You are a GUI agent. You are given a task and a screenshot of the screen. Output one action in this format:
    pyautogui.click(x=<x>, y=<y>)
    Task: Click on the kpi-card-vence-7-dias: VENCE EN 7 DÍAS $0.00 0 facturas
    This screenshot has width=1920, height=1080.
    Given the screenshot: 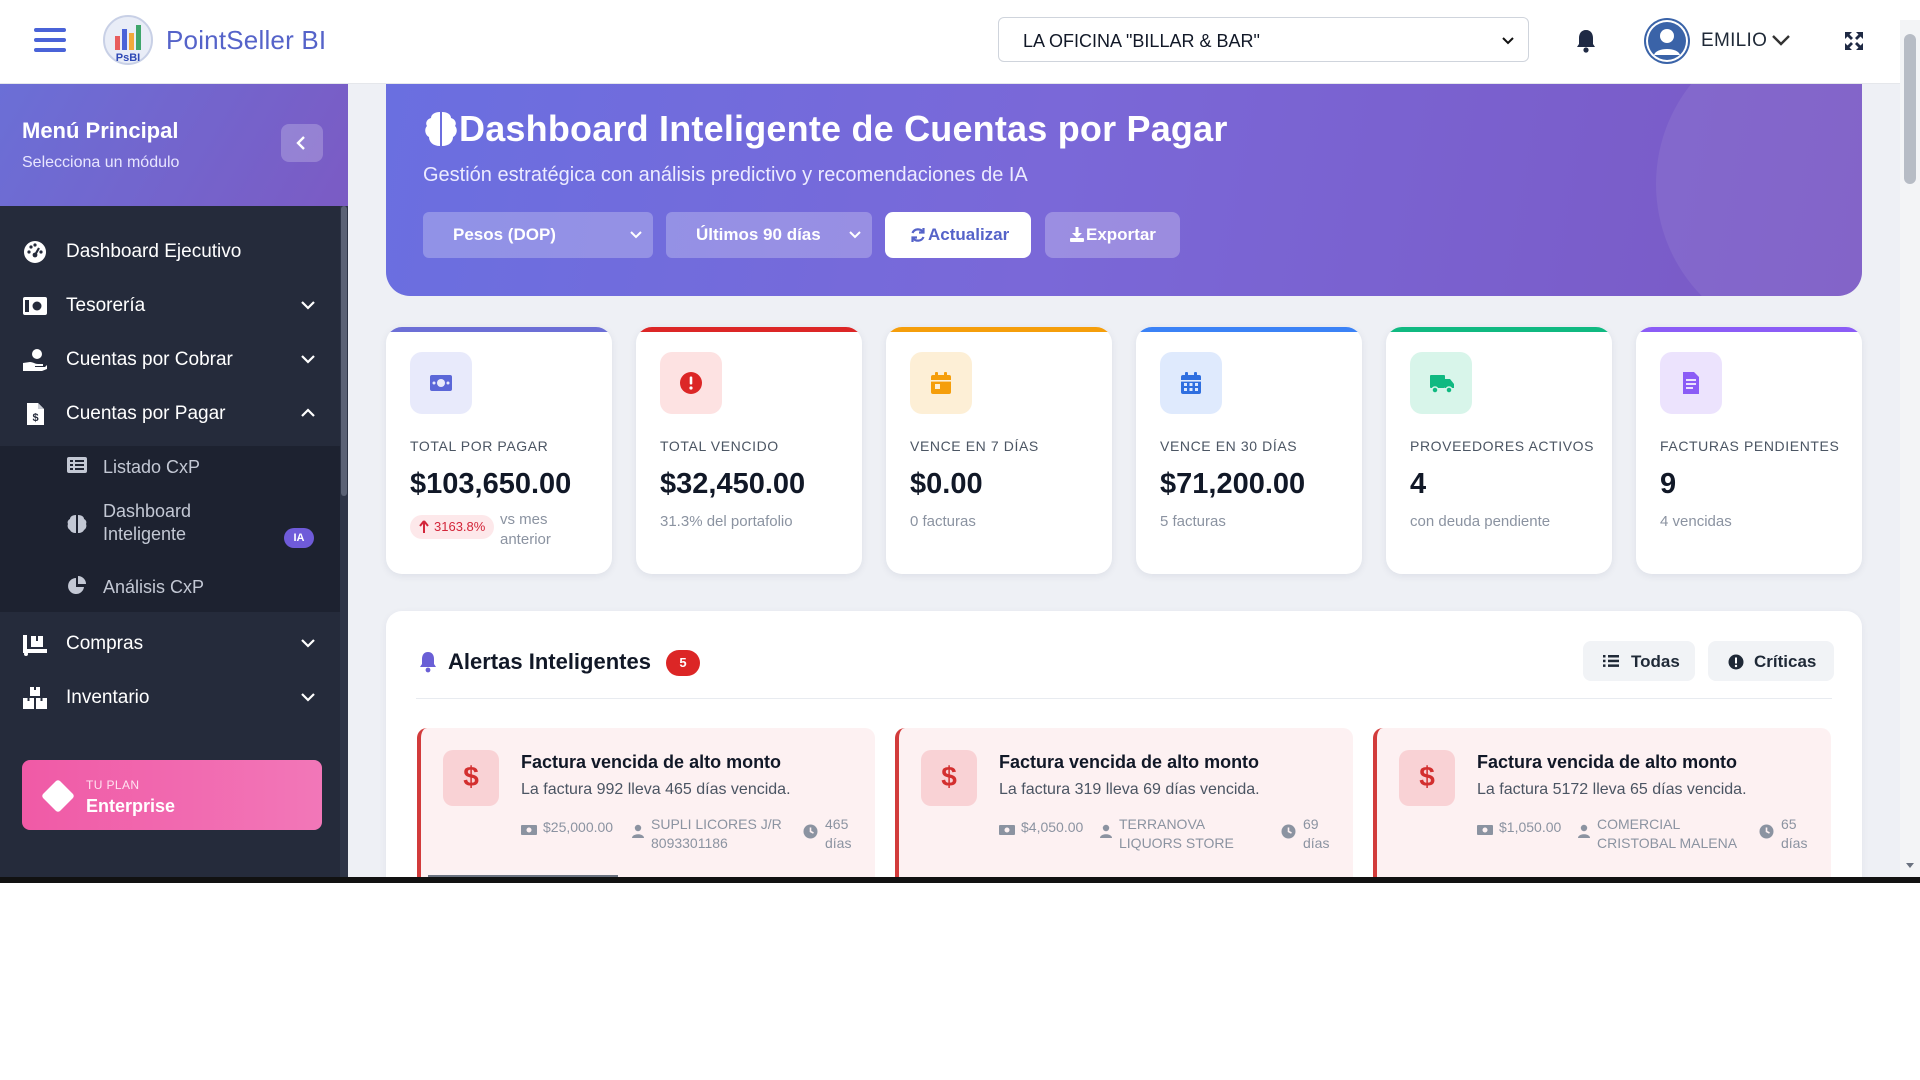 What is the action you would take?
    pyautogui.click(x=999, y=450)
    